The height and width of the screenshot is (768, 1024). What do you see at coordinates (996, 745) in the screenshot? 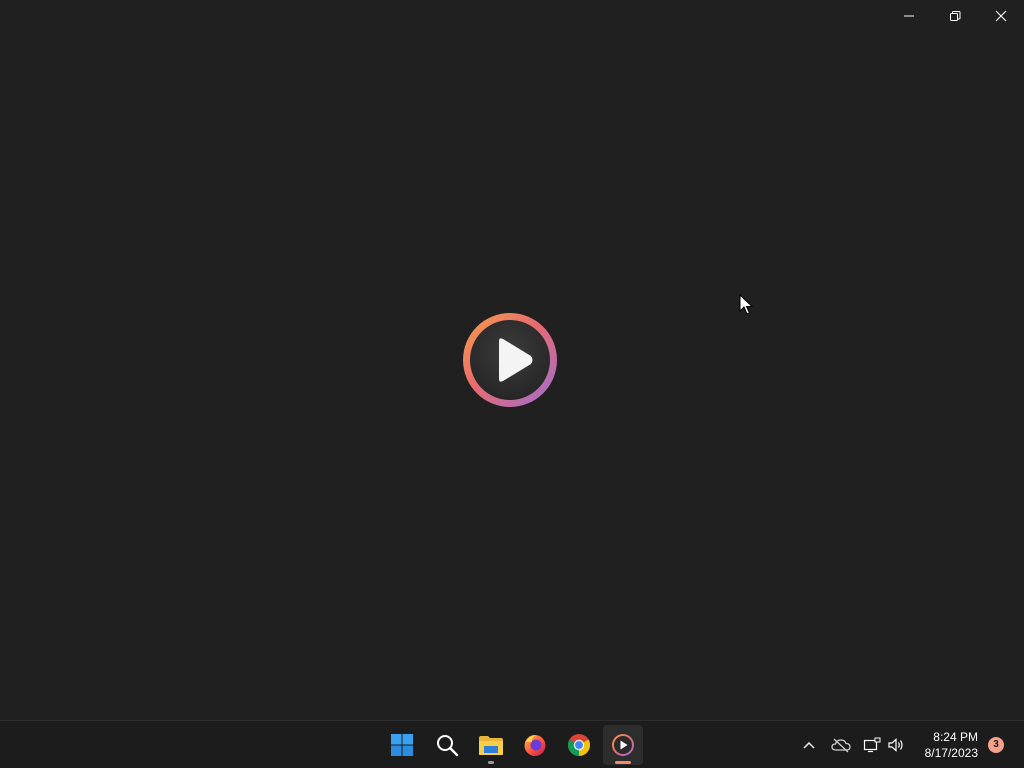
I see `notification-badge: 3` at bounding box center [996, 745].